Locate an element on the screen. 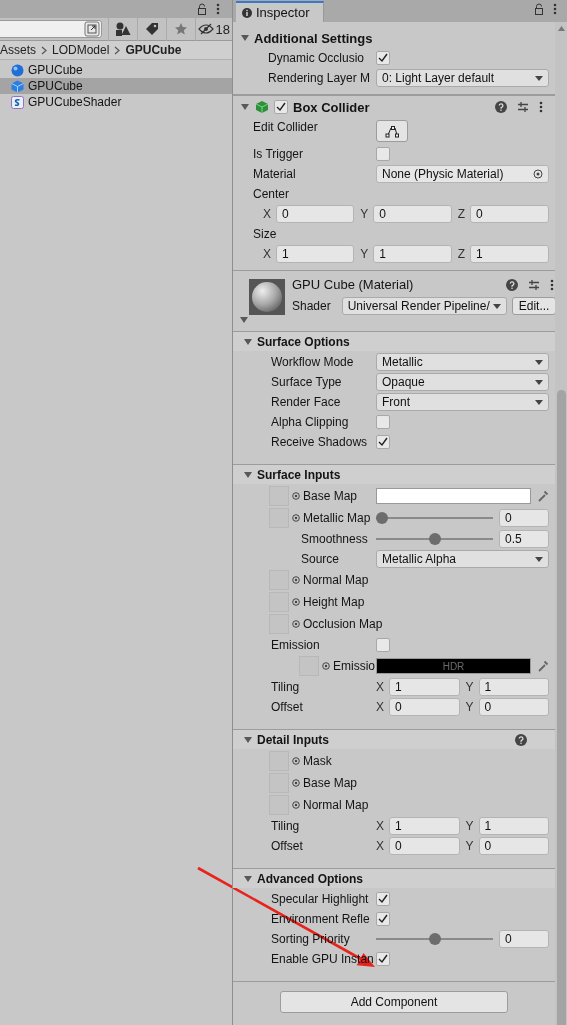 Image resolution: width=567 pixels, height=1025 pixels. field-label: Is Trigger is located at coordinates (278, 154).